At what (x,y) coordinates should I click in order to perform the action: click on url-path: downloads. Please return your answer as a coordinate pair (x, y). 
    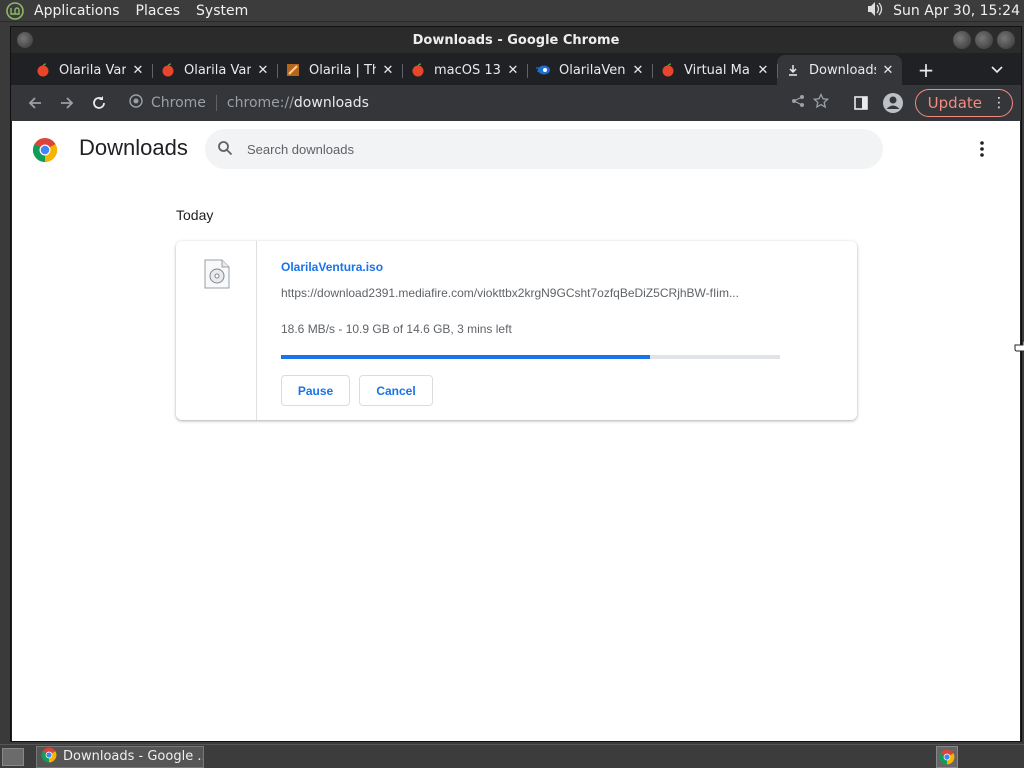
    Looking at the image, I should click on (331, 103).